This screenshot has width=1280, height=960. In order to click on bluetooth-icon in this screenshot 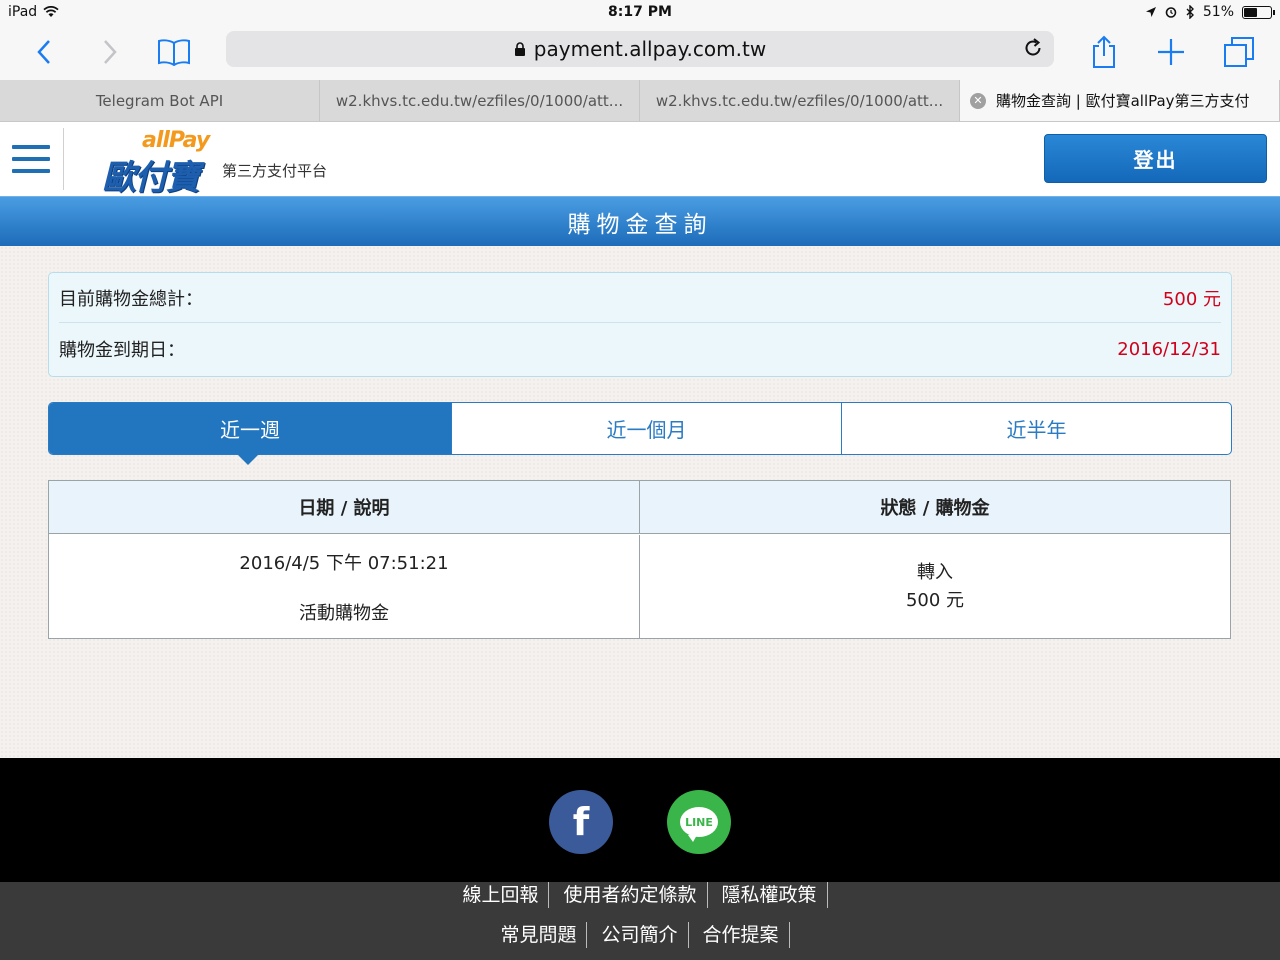, I will do `click(1190, 12)`.